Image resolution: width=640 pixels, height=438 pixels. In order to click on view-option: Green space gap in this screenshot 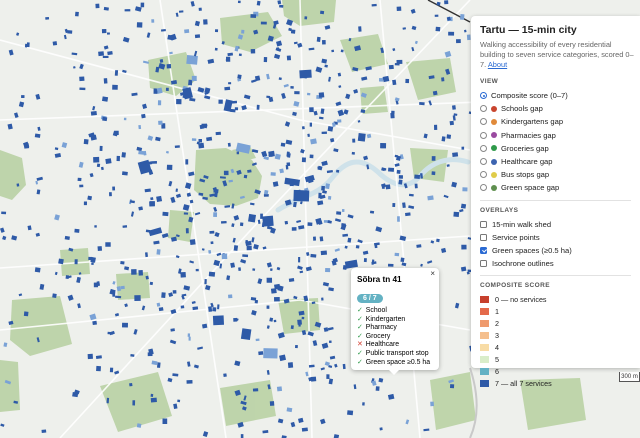, I will do `click(560, 187)`.